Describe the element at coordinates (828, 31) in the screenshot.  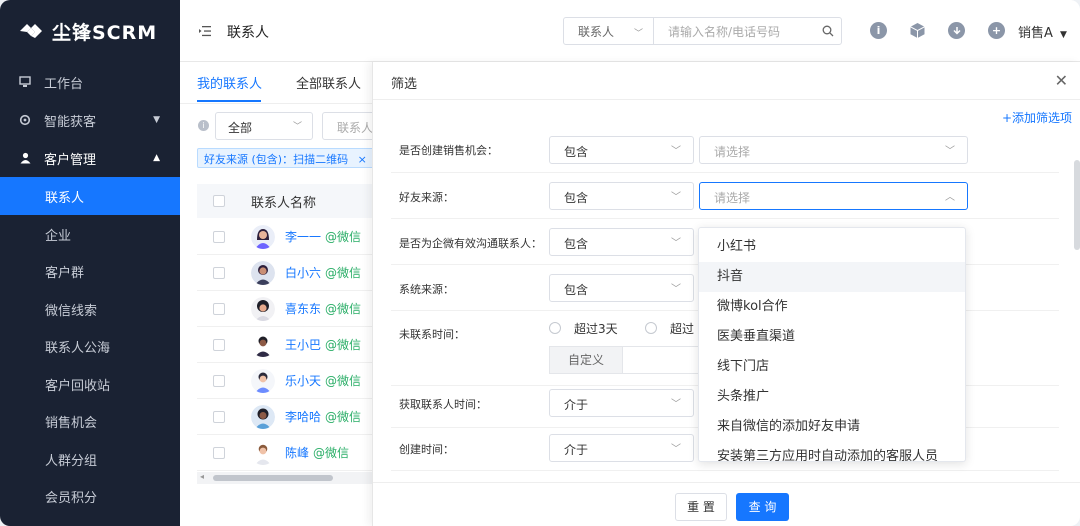
I see `search-icon` at that location.